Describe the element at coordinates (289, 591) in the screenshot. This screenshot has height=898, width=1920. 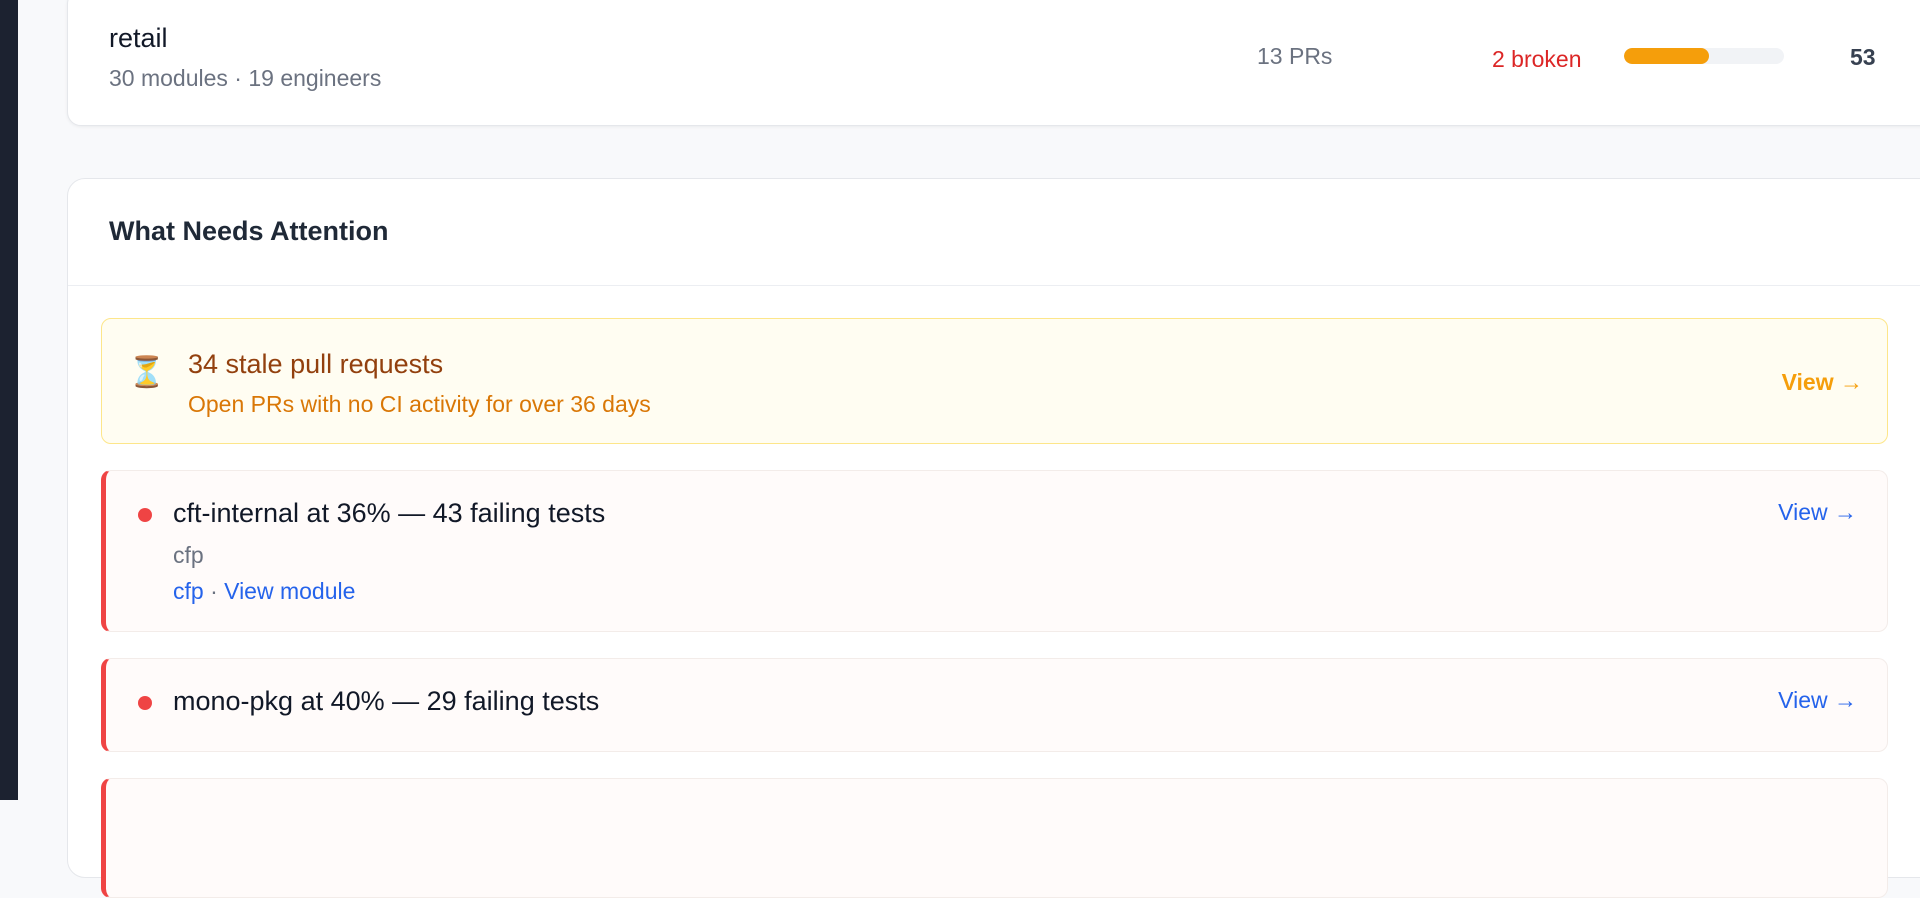
I see `view-module-link: View module` at that location.